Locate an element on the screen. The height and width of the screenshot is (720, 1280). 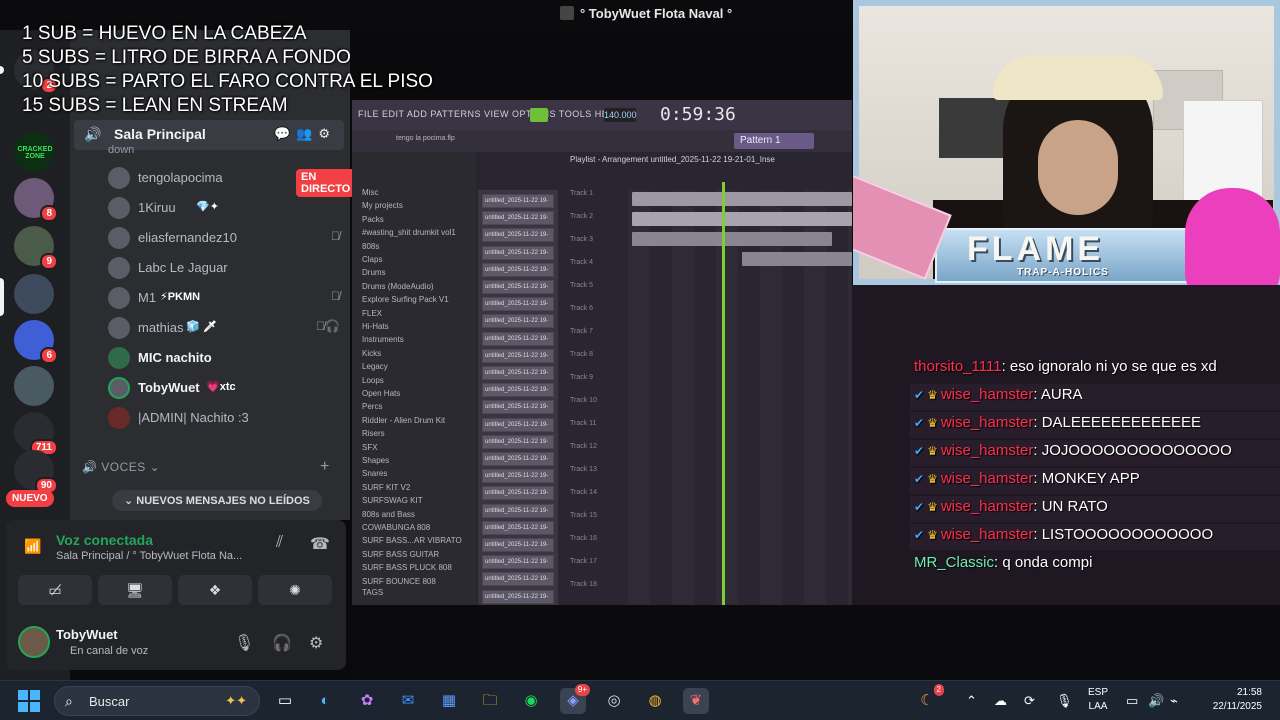
new-messages-banner: ⌄ NUEVOS MENSAJES NO LEÍDOS is located at coordinates (217, 500).